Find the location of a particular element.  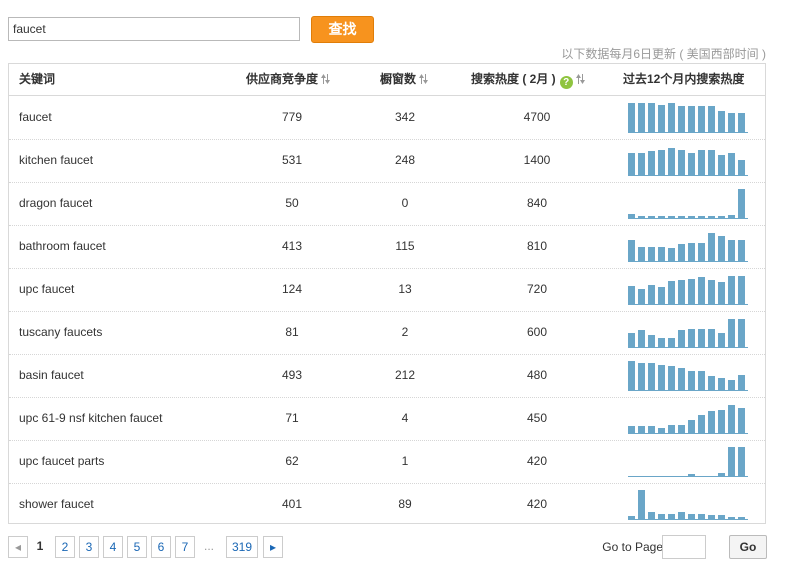

heat-cell: 480 is located at coordinates (537, 375).